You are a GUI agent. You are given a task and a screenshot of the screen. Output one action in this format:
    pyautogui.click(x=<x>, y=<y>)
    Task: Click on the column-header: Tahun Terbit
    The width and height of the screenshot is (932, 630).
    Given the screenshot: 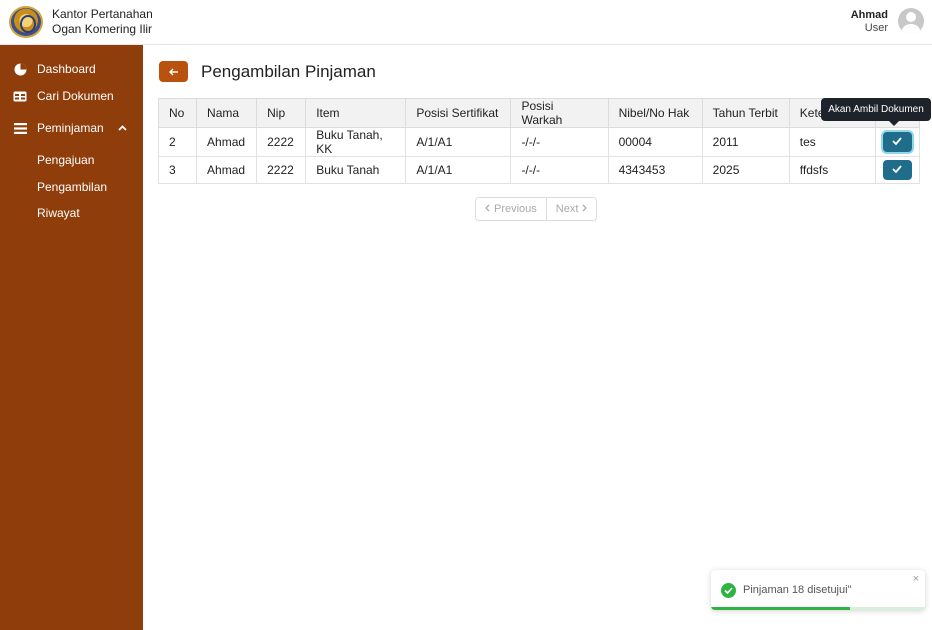 What is the action you would take?
    pyautogui.click(x=745, y=113)
    